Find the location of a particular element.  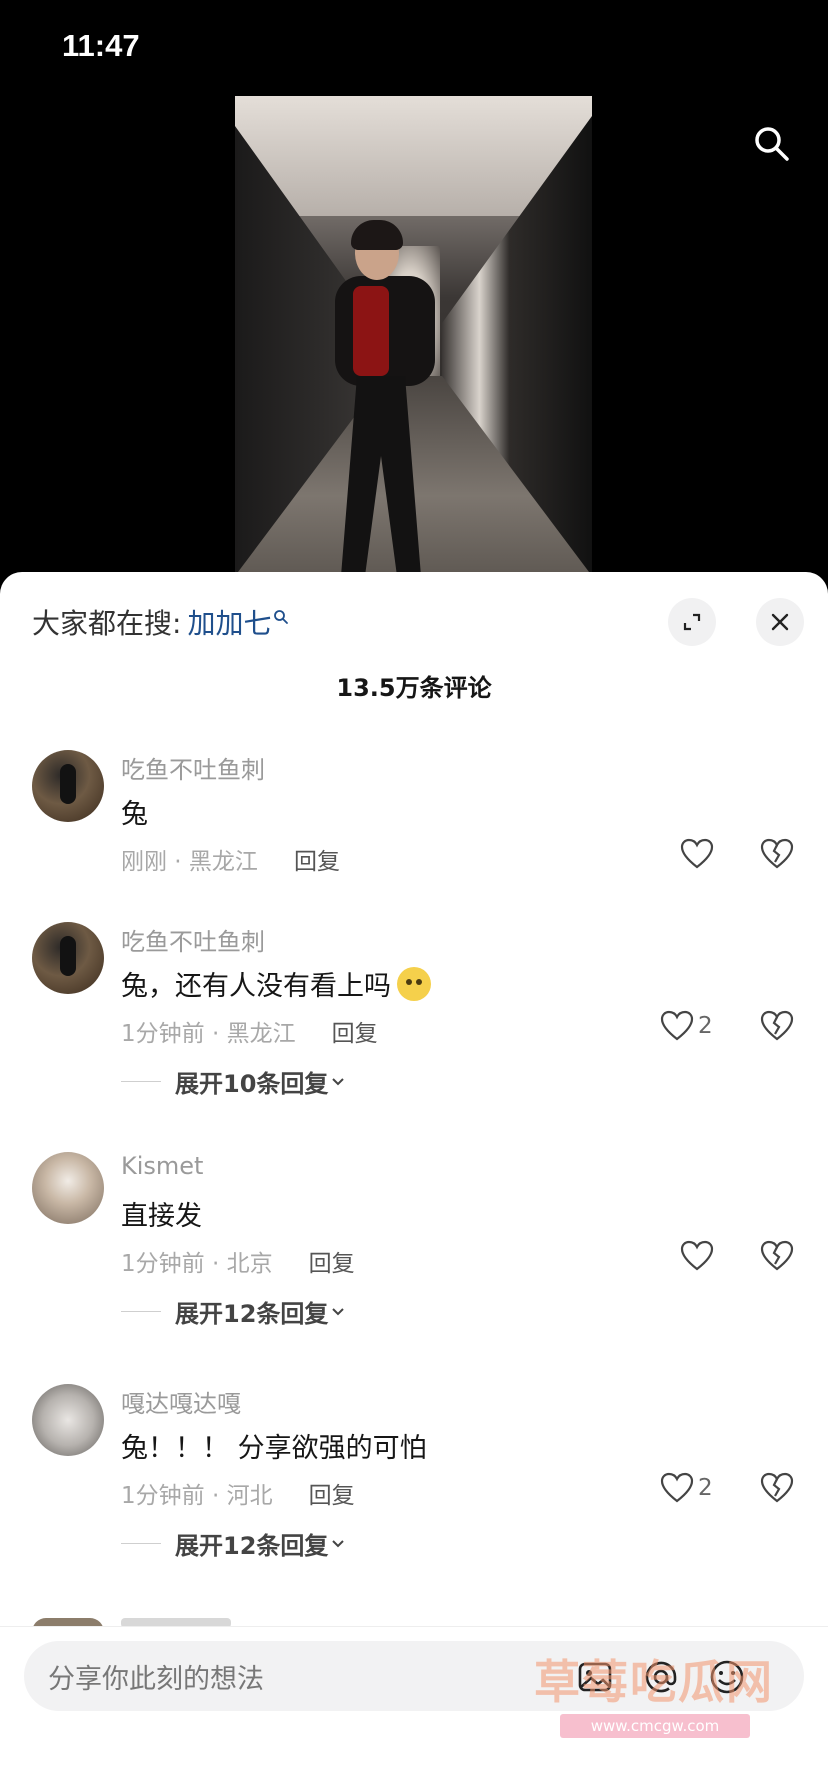

keyword-search-icon is located at coordinates (281, 615).